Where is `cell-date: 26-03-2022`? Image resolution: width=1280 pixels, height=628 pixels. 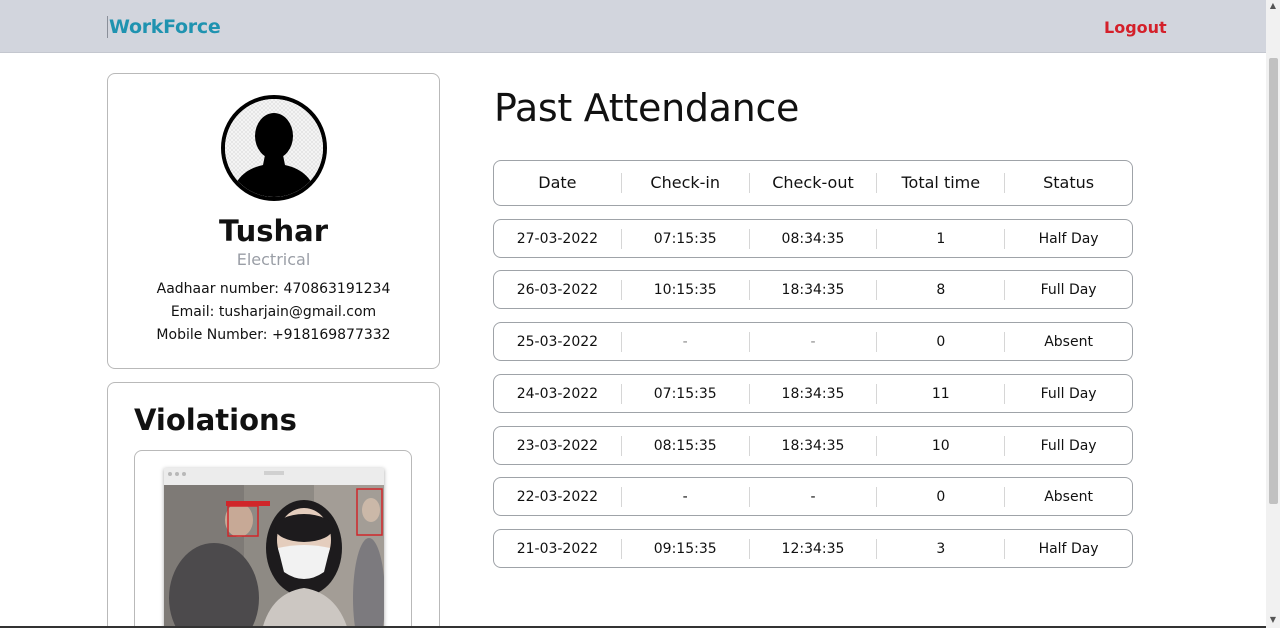
cell-date: 26-03-2022 is located at coordinates (558, 289).